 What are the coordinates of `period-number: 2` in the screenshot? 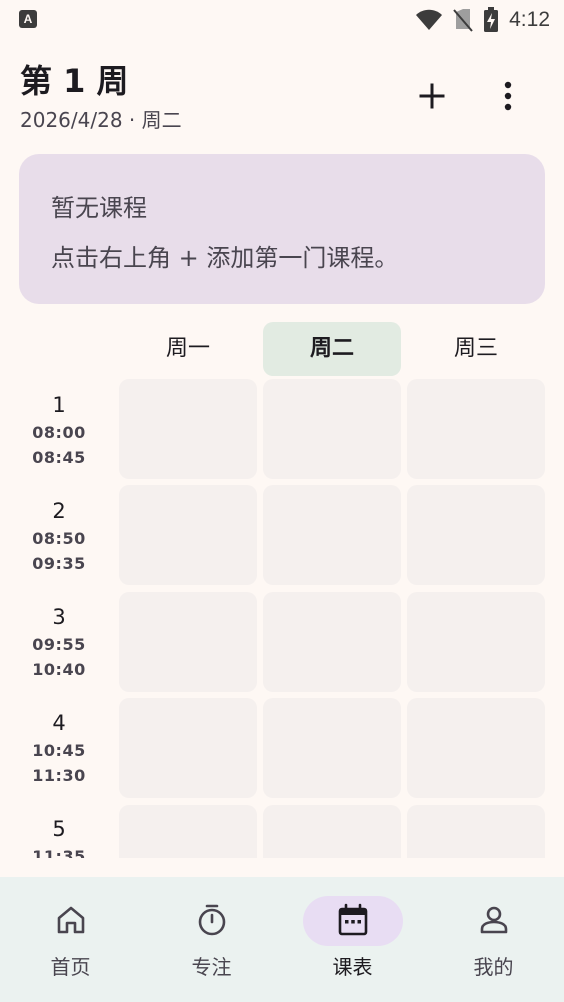 It's located at (59, 511).